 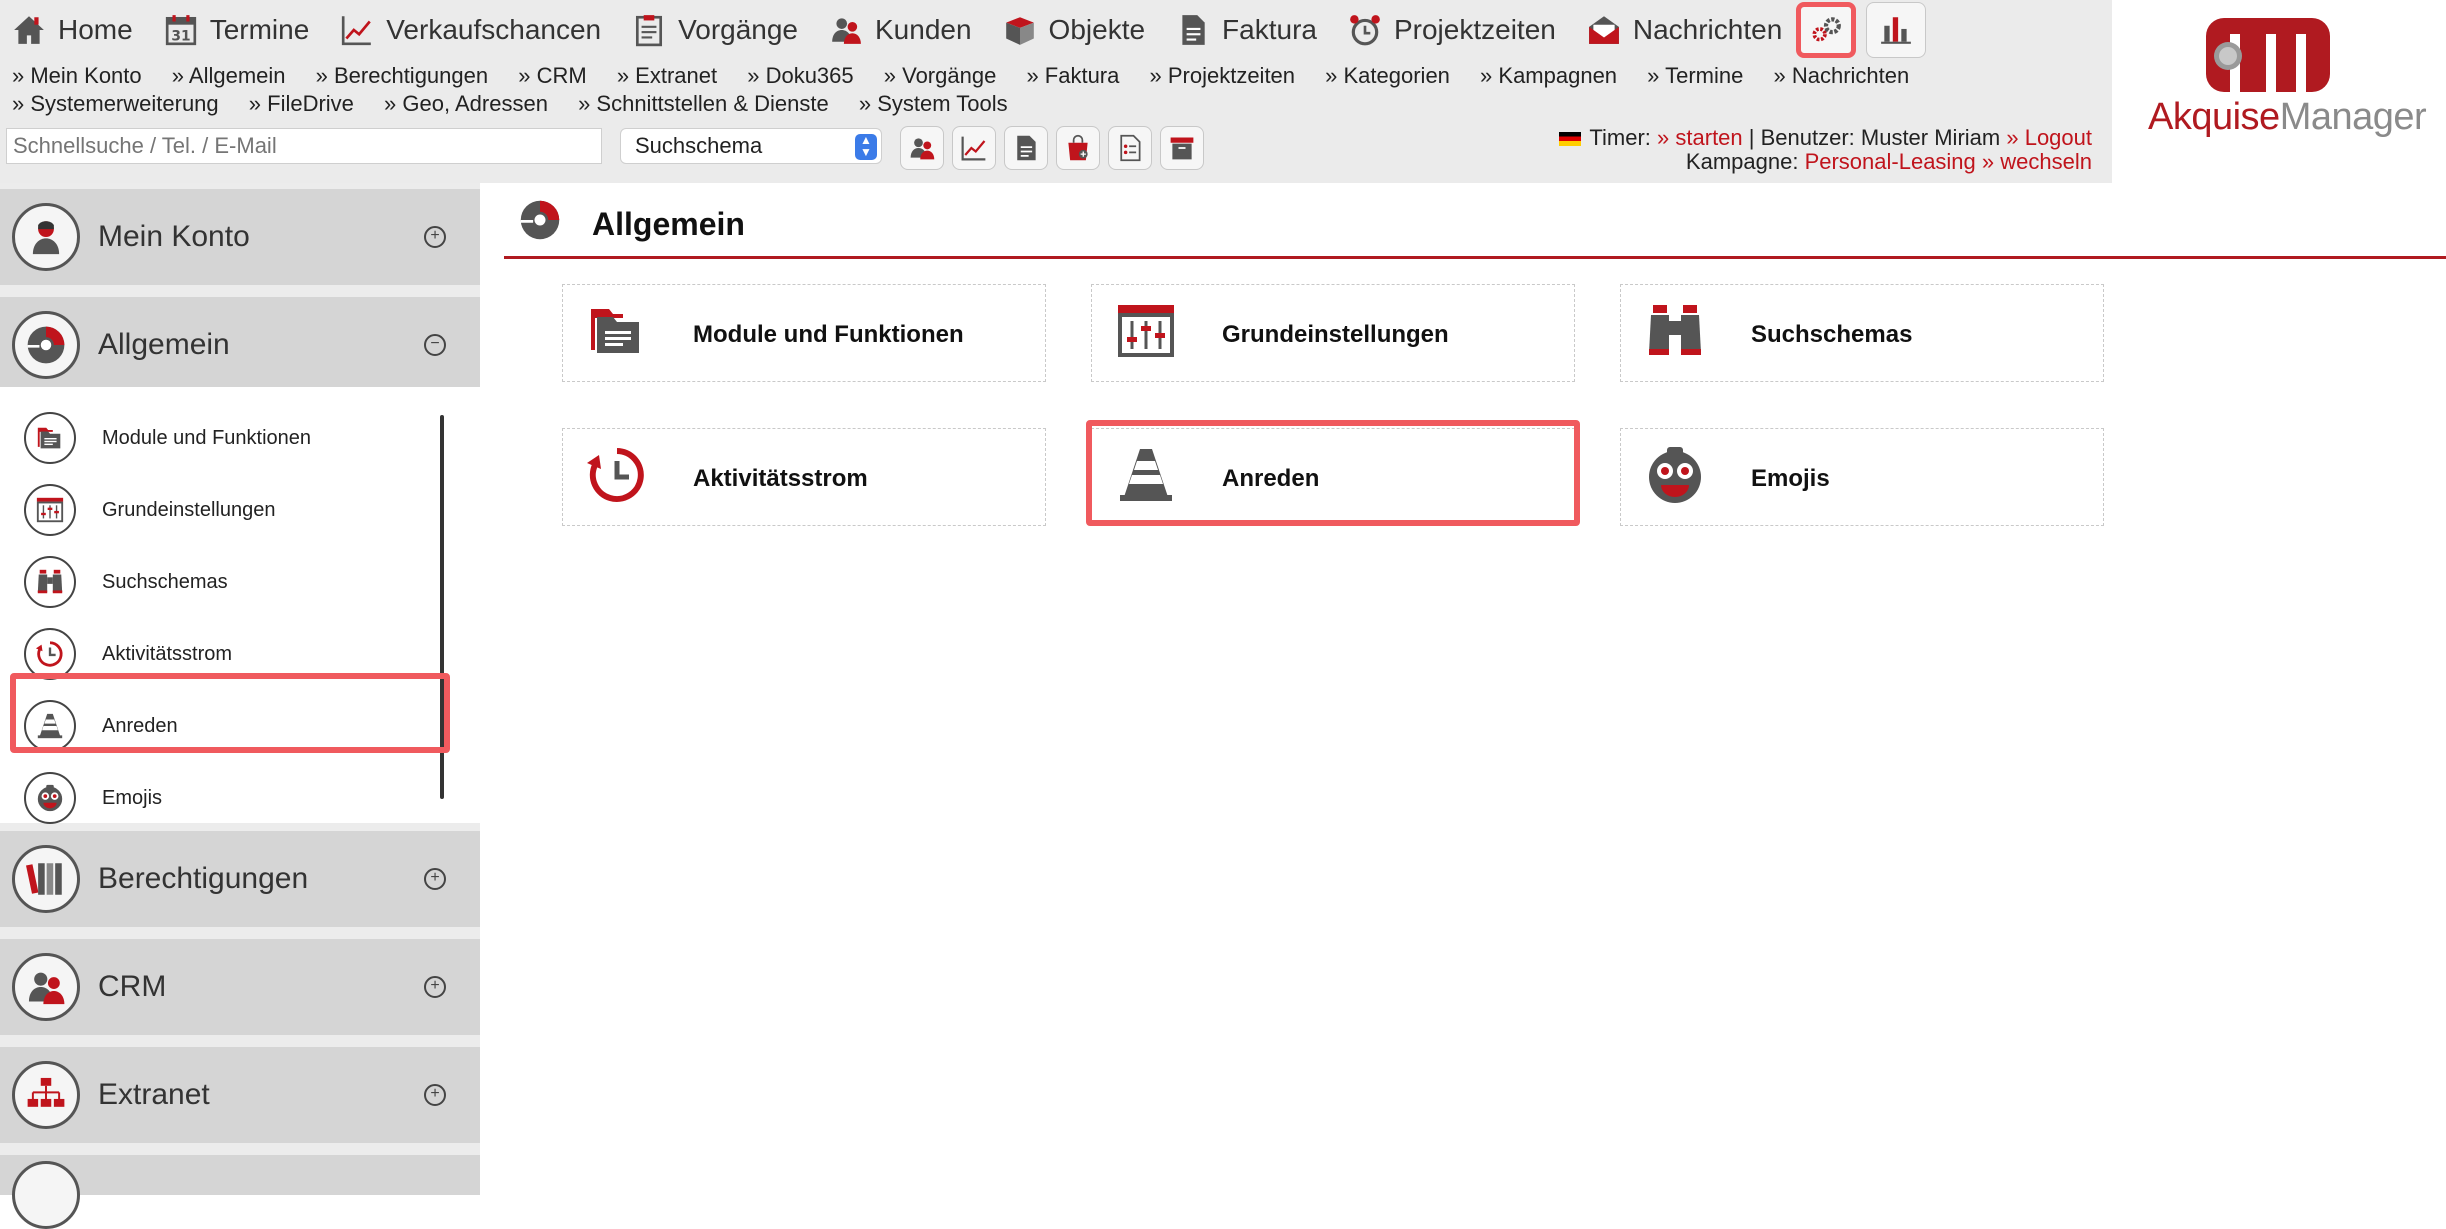 I want to click on network-icon, so click(x=46, y=1095).